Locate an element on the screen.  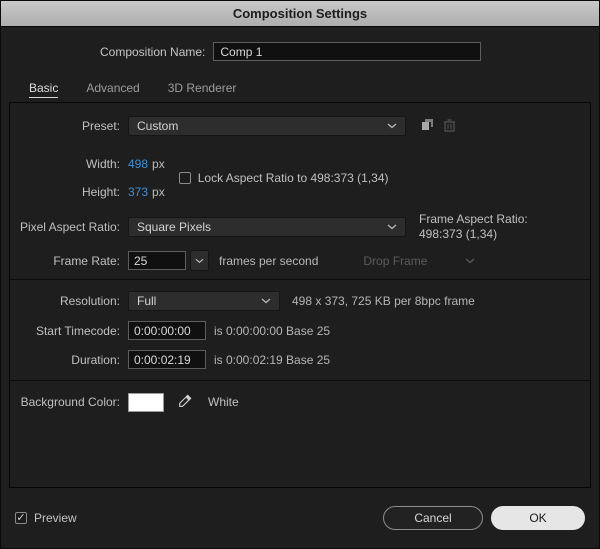
dialog-titlebar: Composition Settings is located at coordinates (300, 14).